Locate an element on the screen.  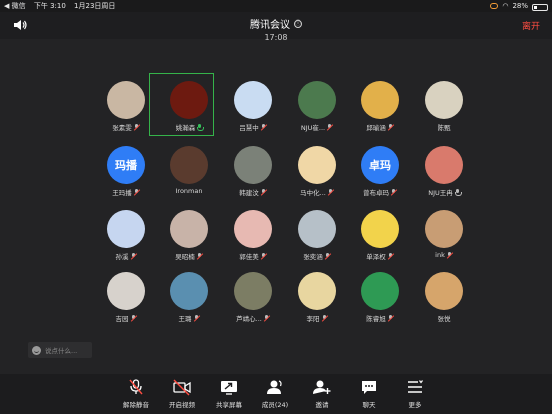
battery-percent: 28% is located at coordinates (520, 6).